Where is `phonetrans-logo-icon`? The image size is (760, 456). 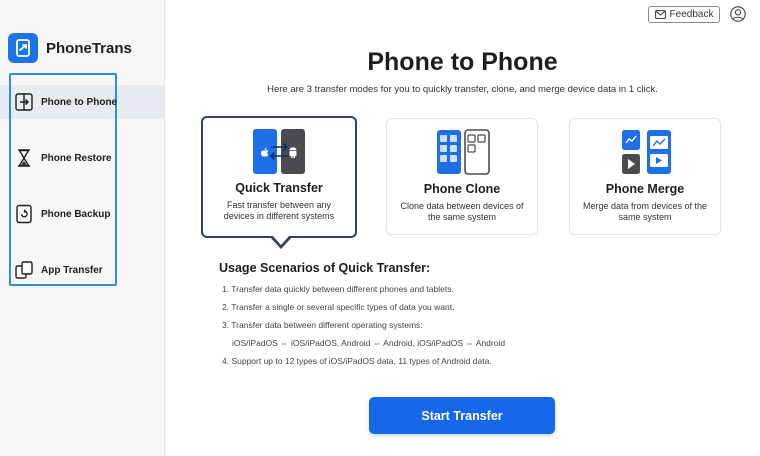
phonetrans-logo-icon is located at coordinates (23, 48).